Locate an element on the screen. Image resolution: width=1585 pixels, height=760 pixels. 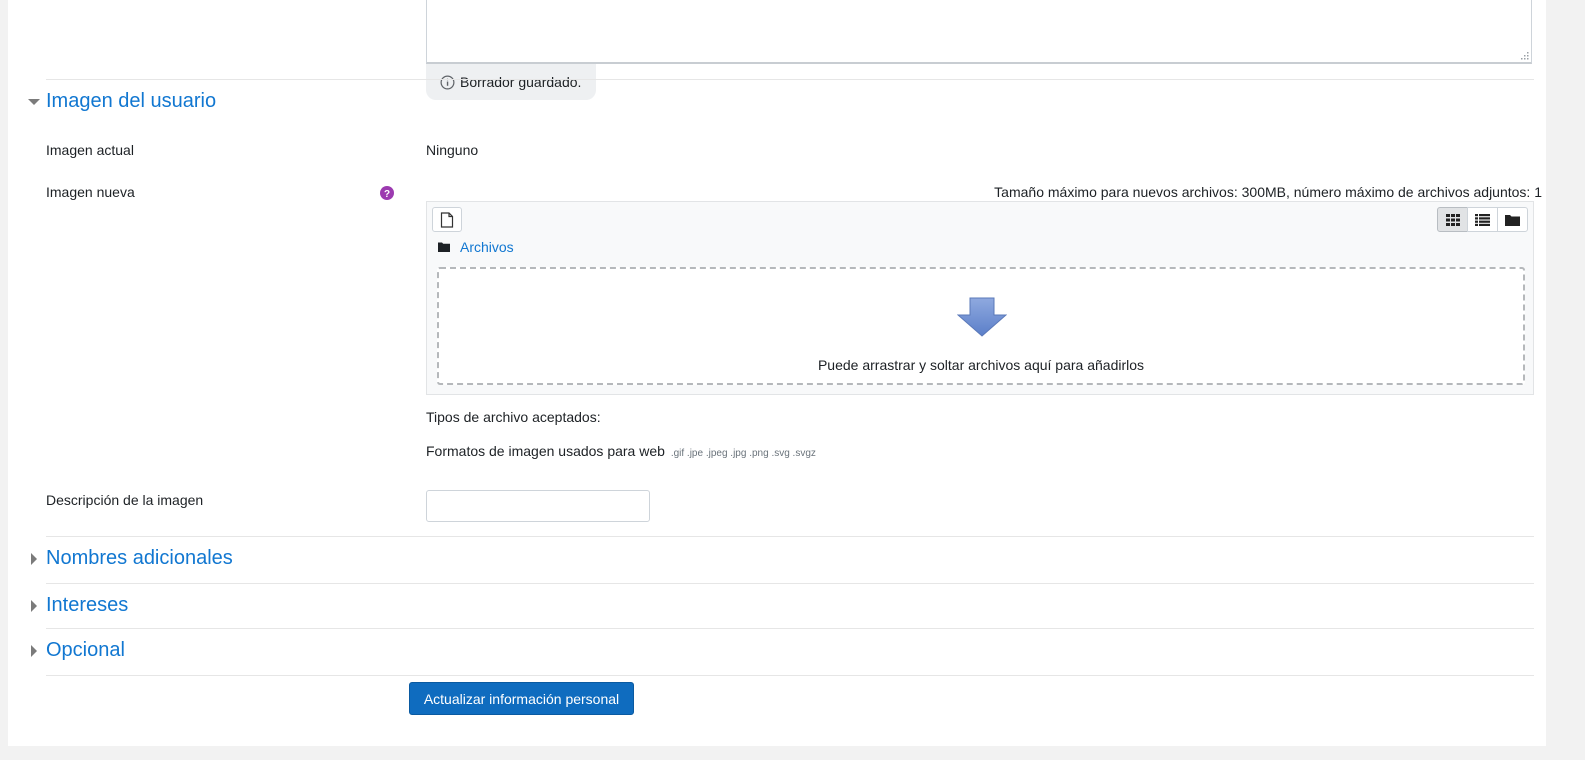
image-description-label: Descripción de la imagen is located at coordinates (125, 500).